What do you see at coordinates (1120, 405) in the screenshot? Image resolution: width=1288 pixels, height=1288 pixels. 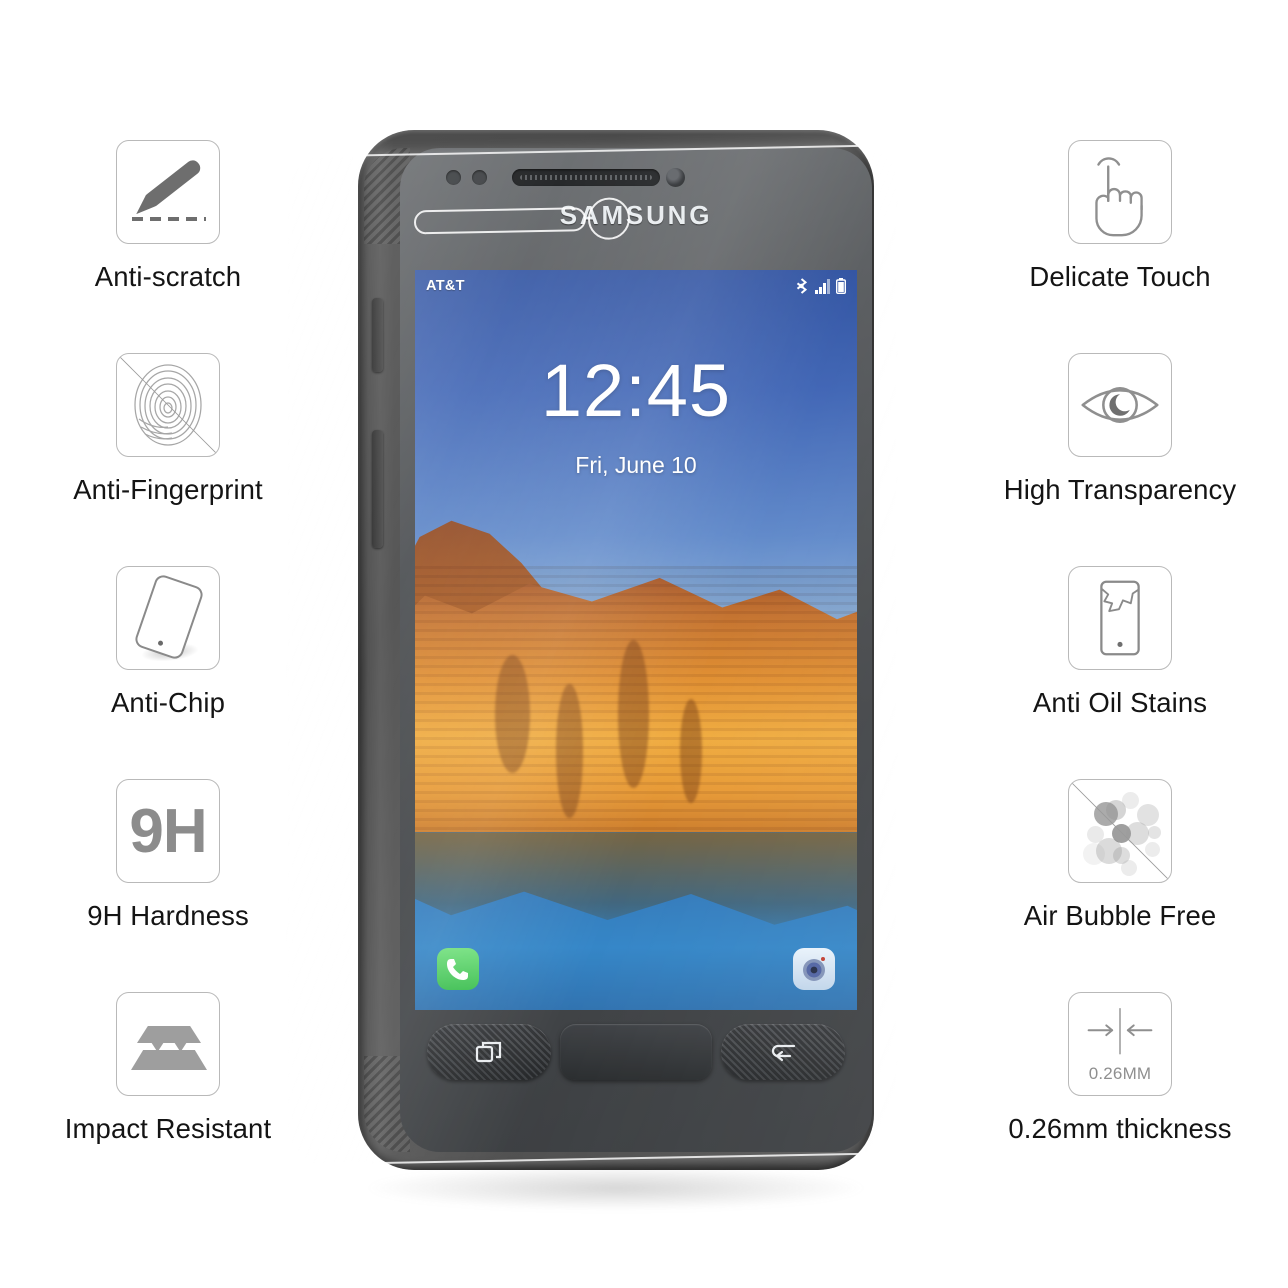 I see `eye-icon` at bounding box center [1120, 405].